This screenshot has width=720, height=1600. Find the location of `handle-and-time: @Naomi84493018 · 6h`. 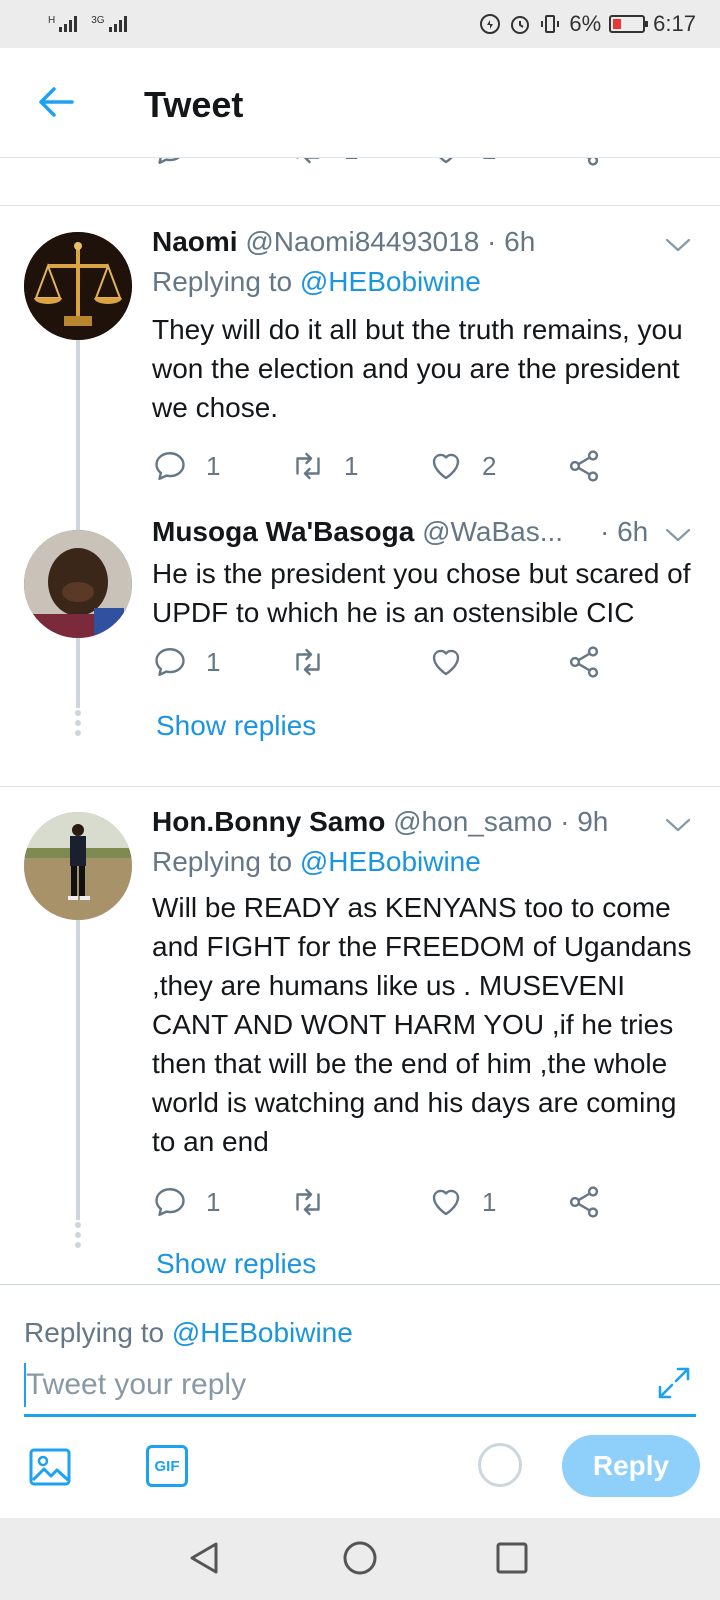

handle-and-time: @Naomi84493018 · 6h is located at coordinates (386, 241).